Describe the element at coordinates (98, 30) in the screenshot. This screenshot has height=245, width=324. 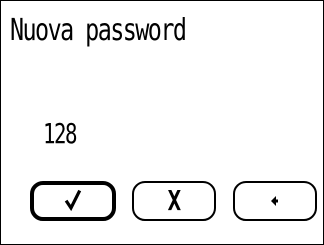
I see `dialog-title: Nuova password` at that location.